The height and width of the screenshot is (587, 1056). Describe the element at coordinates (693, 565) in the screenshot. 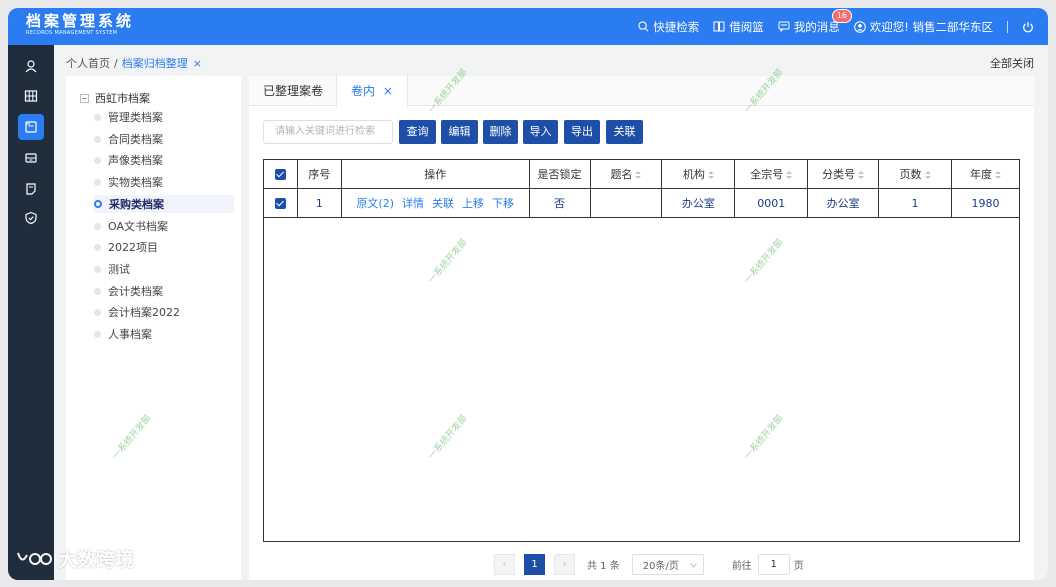

I see `chevron-down-icon` at that location.